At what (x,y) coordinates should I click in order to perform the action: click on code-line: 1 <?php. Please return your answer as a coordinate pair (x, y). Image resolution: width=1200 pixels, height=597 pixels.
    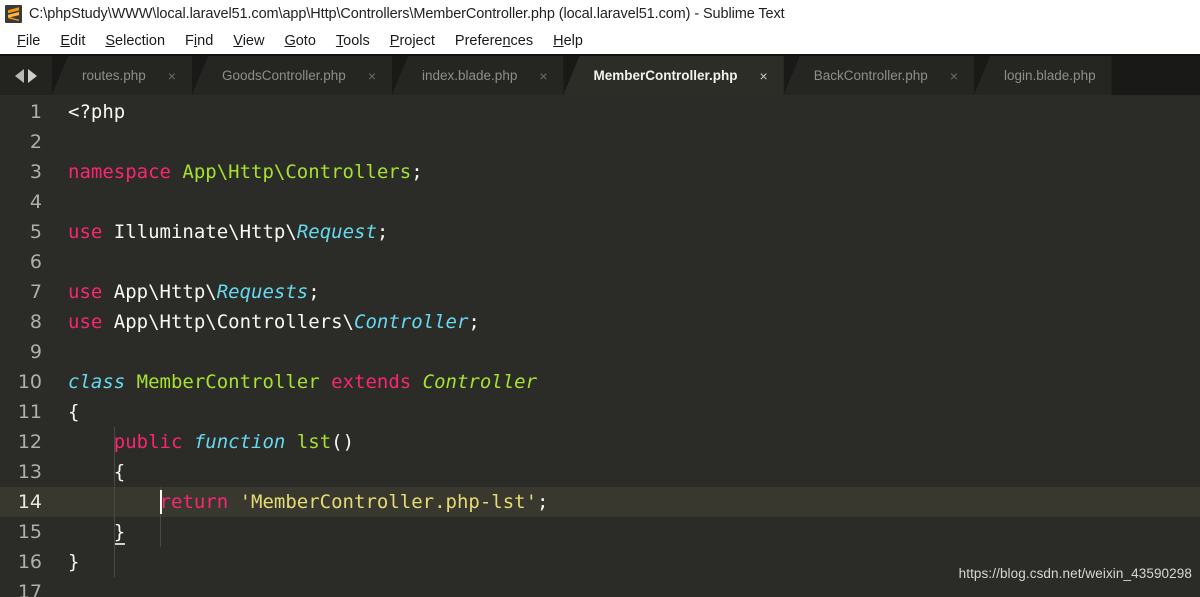
    Looking at the image, I should click on (600, 112).